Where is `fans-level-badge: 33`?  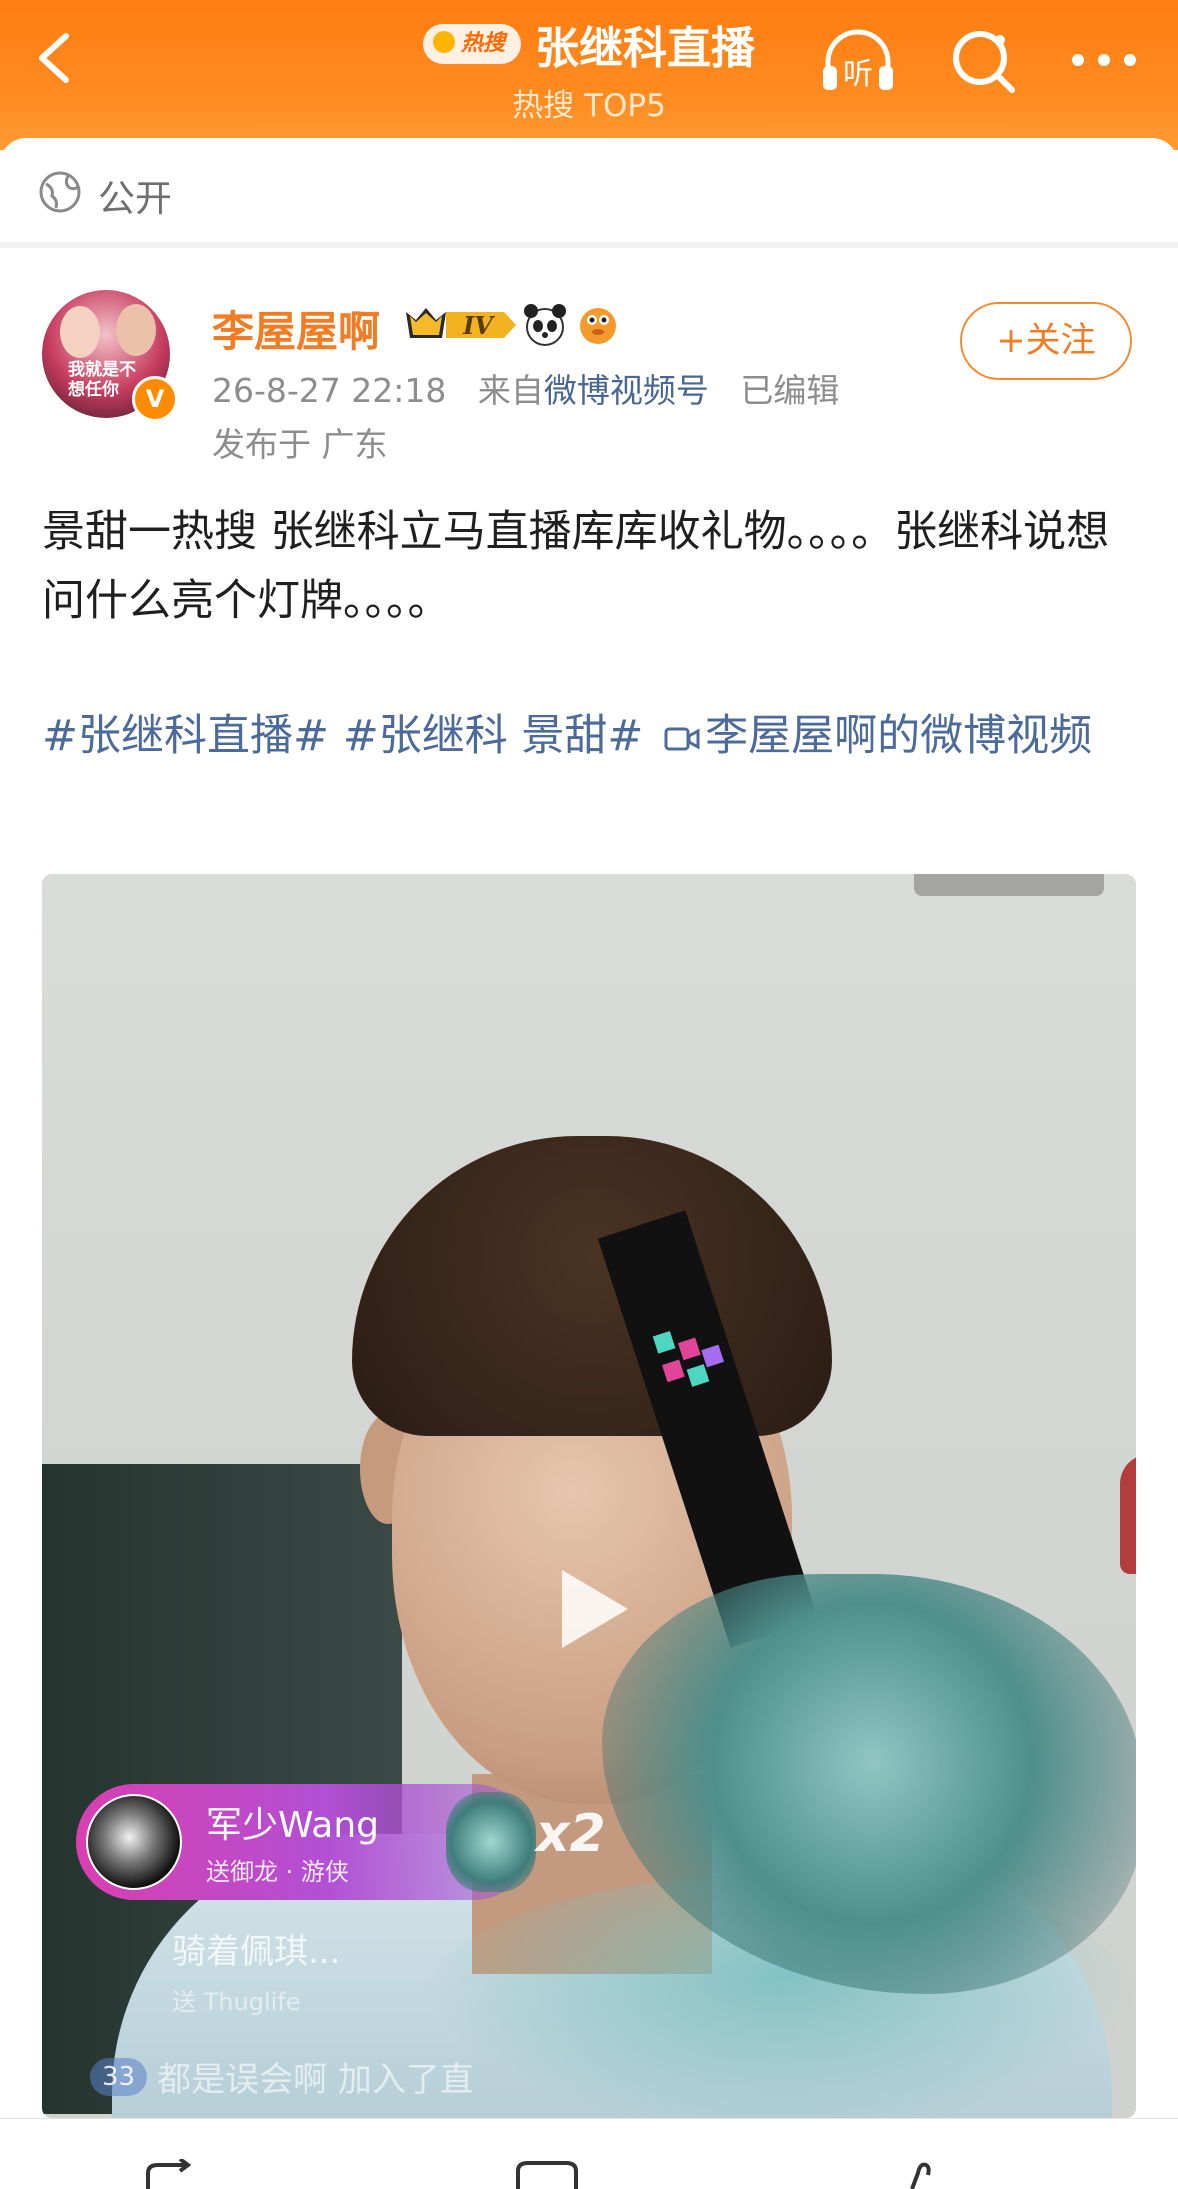 fans-level-badge: 33 is located at coordinates (119, 2076).